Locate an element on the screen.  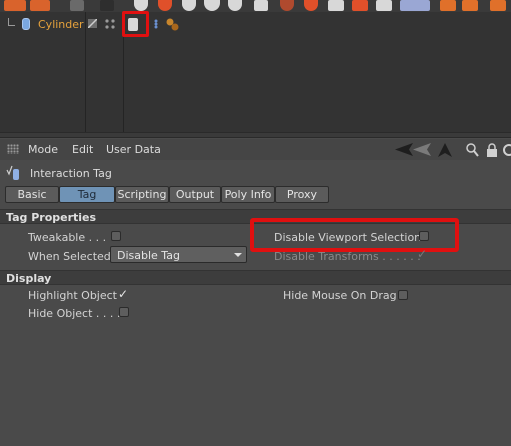
tab-basic: Basic is located at coordinates (32, 194).